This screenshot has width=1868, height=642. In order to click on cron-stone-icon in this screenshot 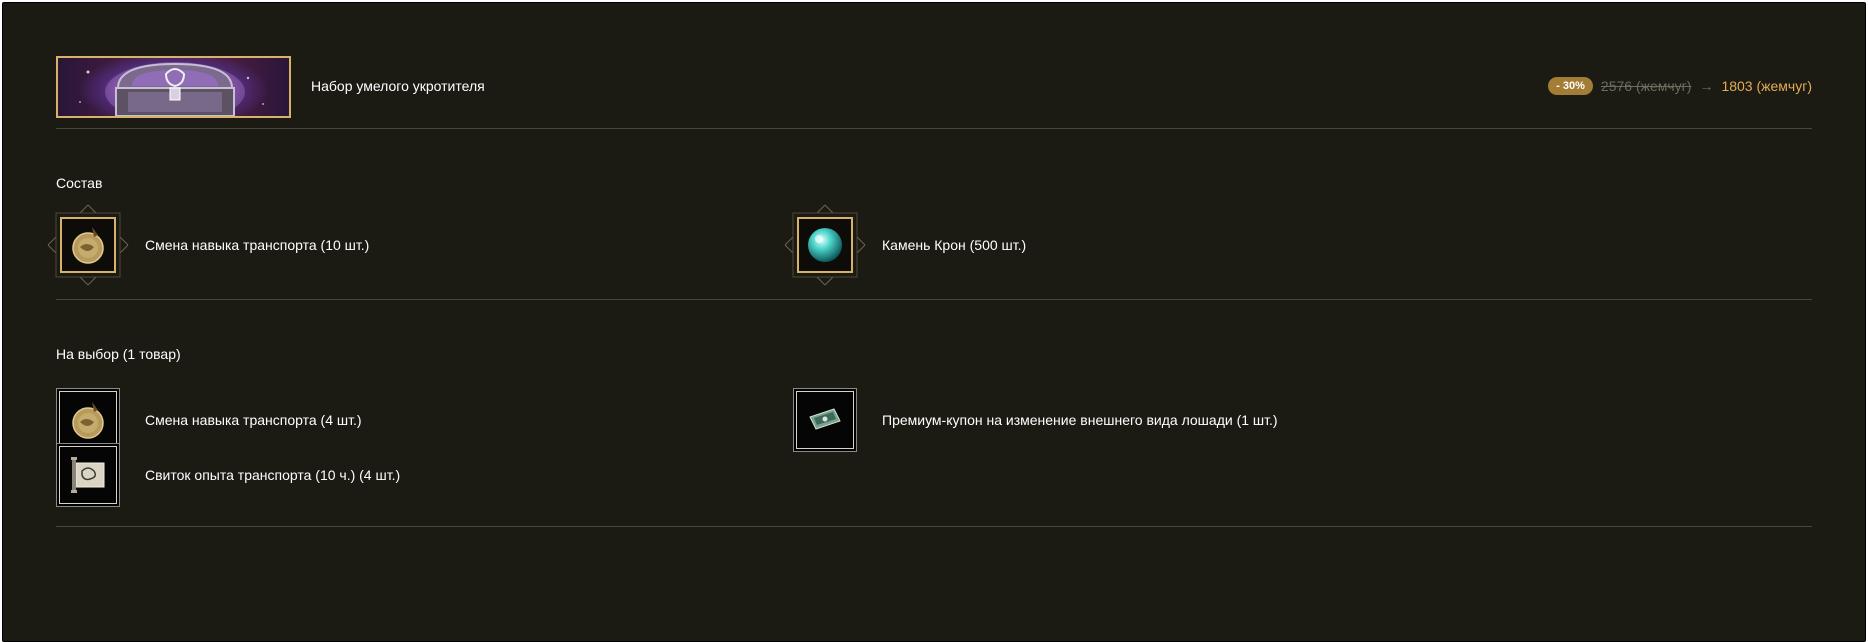, I will do `click(825, 245)`.